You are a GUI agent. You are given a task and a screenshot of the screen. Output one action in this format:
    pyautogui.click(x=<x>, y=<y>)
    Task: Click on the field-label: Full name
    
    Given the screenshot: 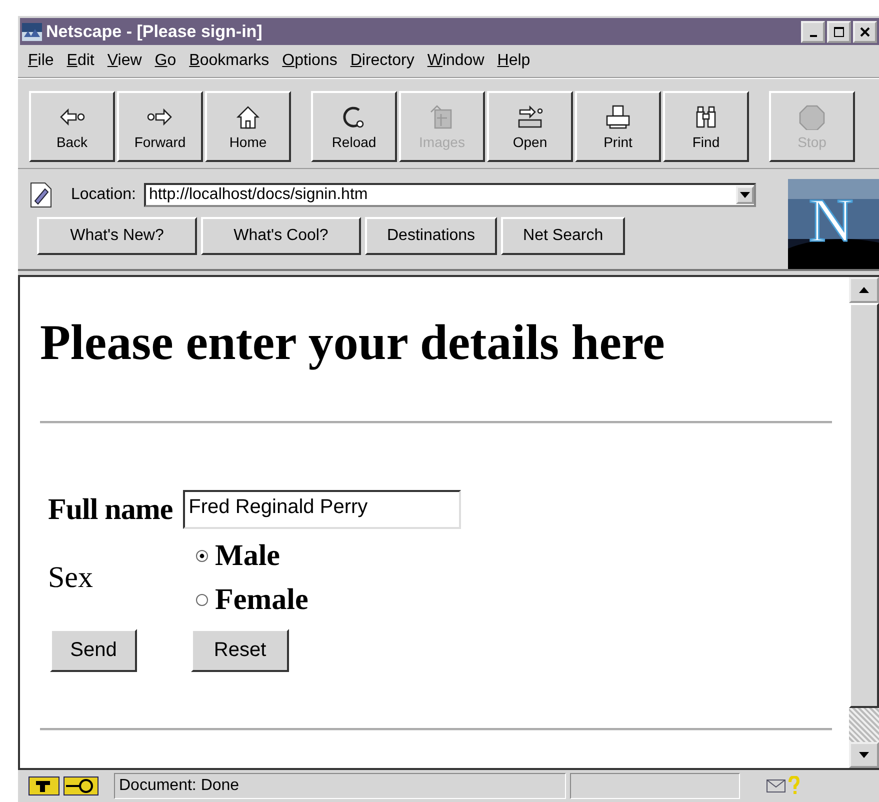 What is the action you would take?
    pyautogui.click(x=110, y=509)
    